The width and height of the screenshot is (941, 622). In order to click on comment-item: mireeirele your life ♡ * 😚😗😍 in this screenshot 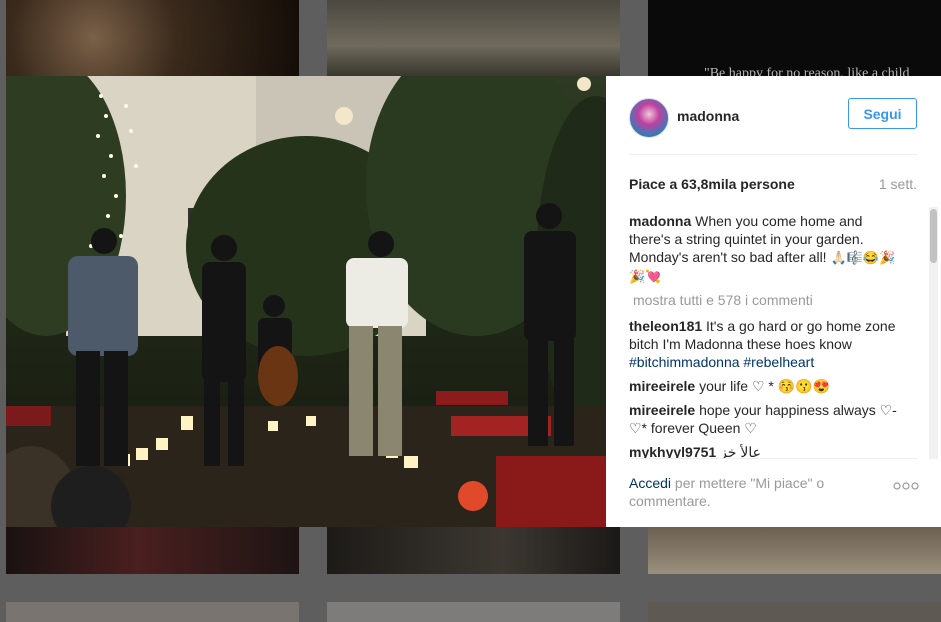, I will do `click(767, 386)`.